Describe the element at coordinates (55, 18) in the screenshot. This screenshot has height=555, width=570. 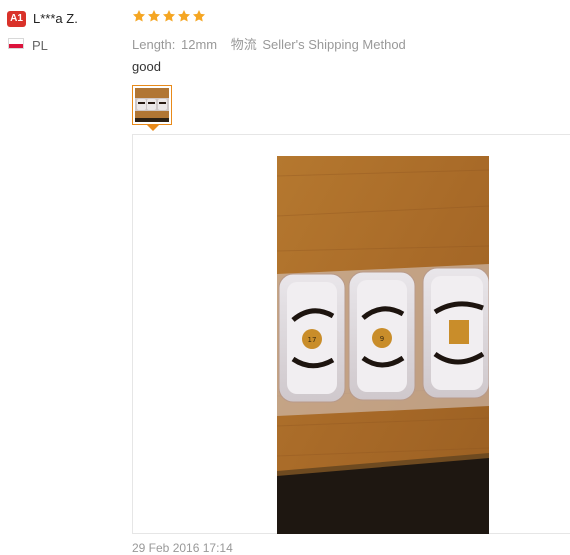
I see `reviewer-name: L***a Z.` at that location.